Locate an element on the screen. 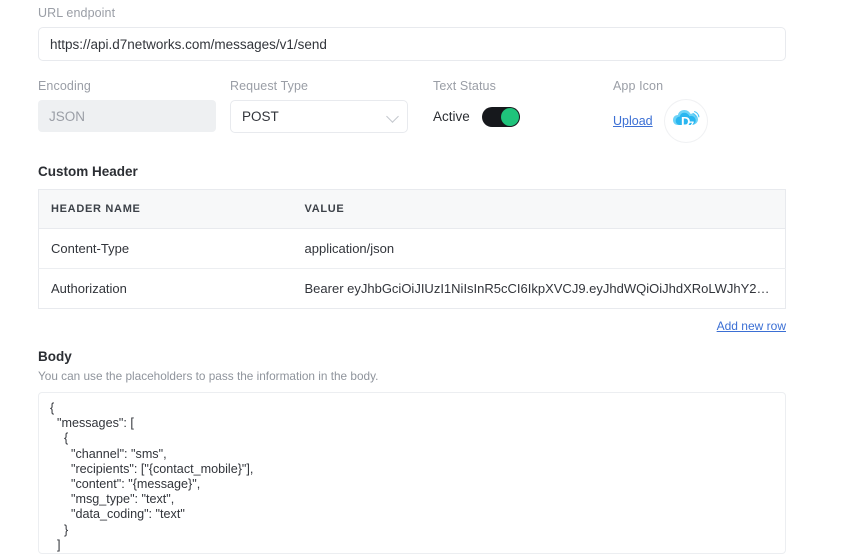 The height and width of the screenshot is (556, 860). upload-link: Upload is located at coordinates (633, 121).